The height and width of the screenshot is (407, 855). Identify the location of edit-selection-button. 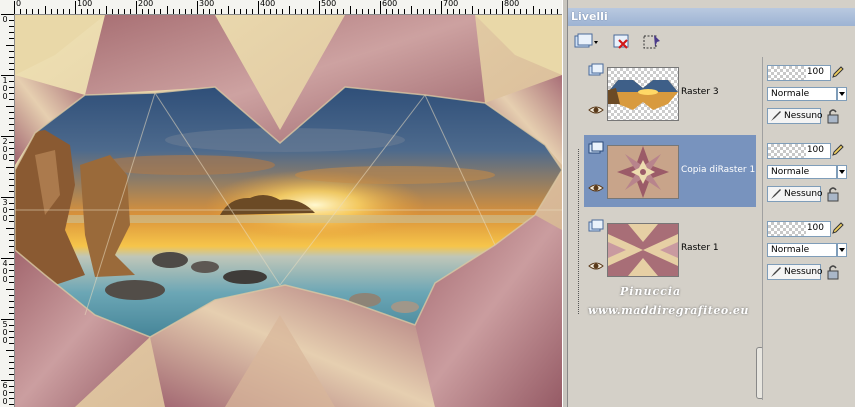
(652, 42).